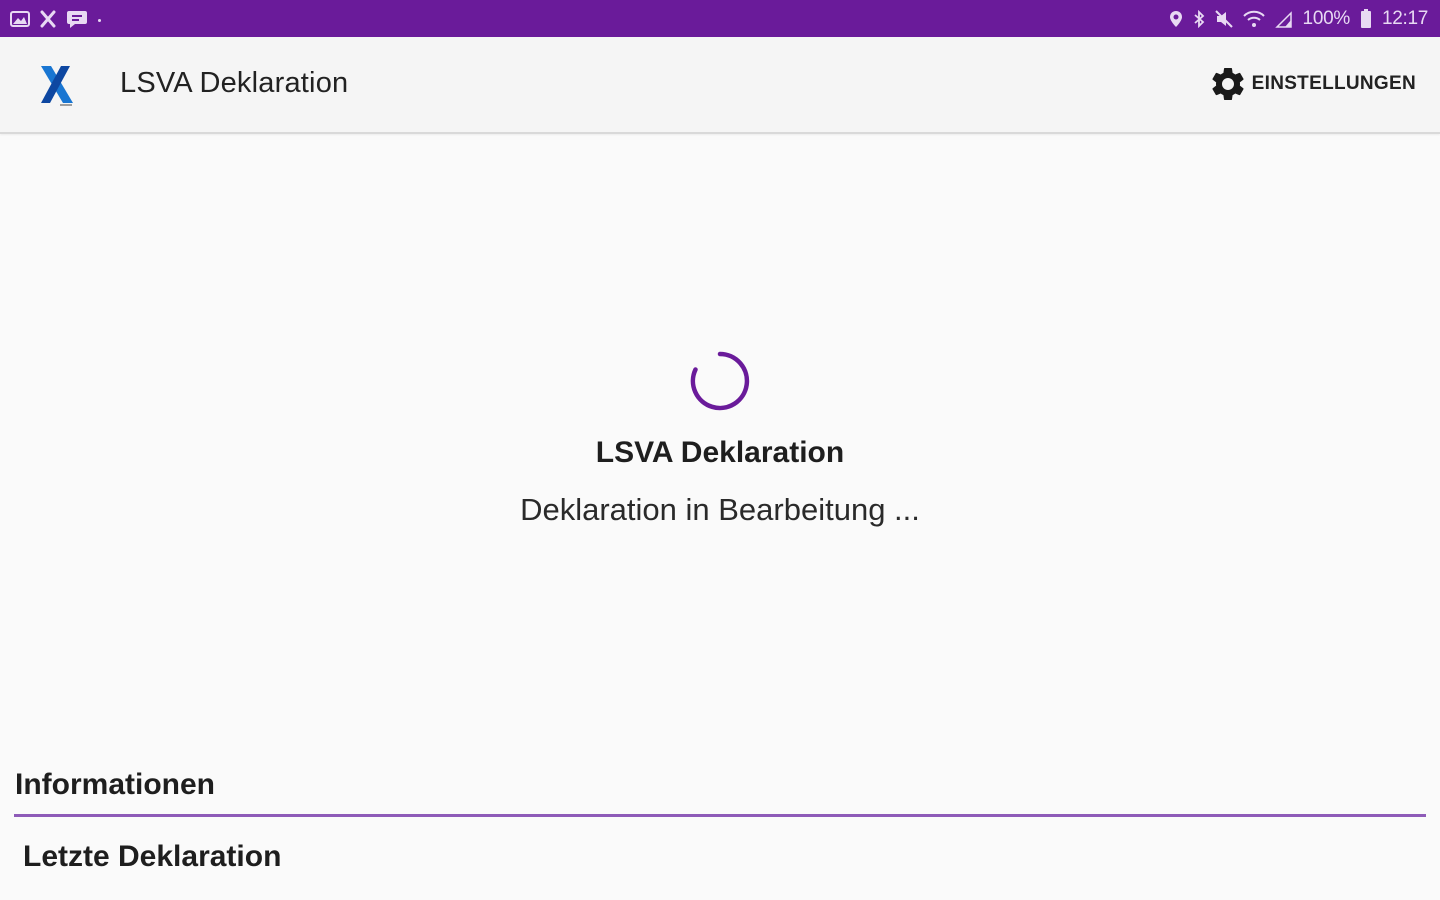 The width and height of the screenshot is (1440, 900). What do you see at coordinates (1333, 83) in the screenshot?
I see `settings-label: EINSTELLUNGEN` at bounding box center [1333, 83].